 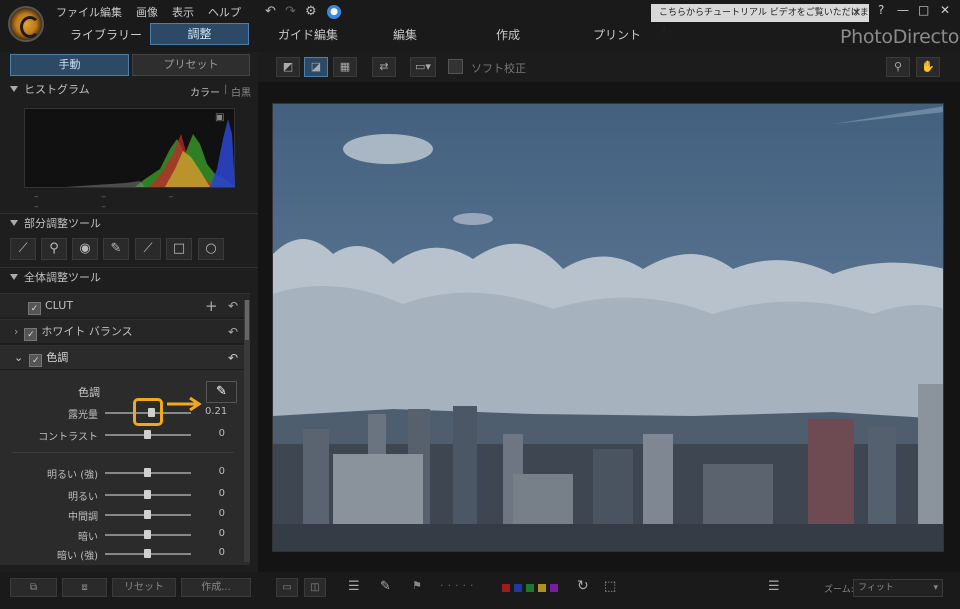 I want to click on row-clut: ✓ CLUT + ↶, so click(x=125, y=305).